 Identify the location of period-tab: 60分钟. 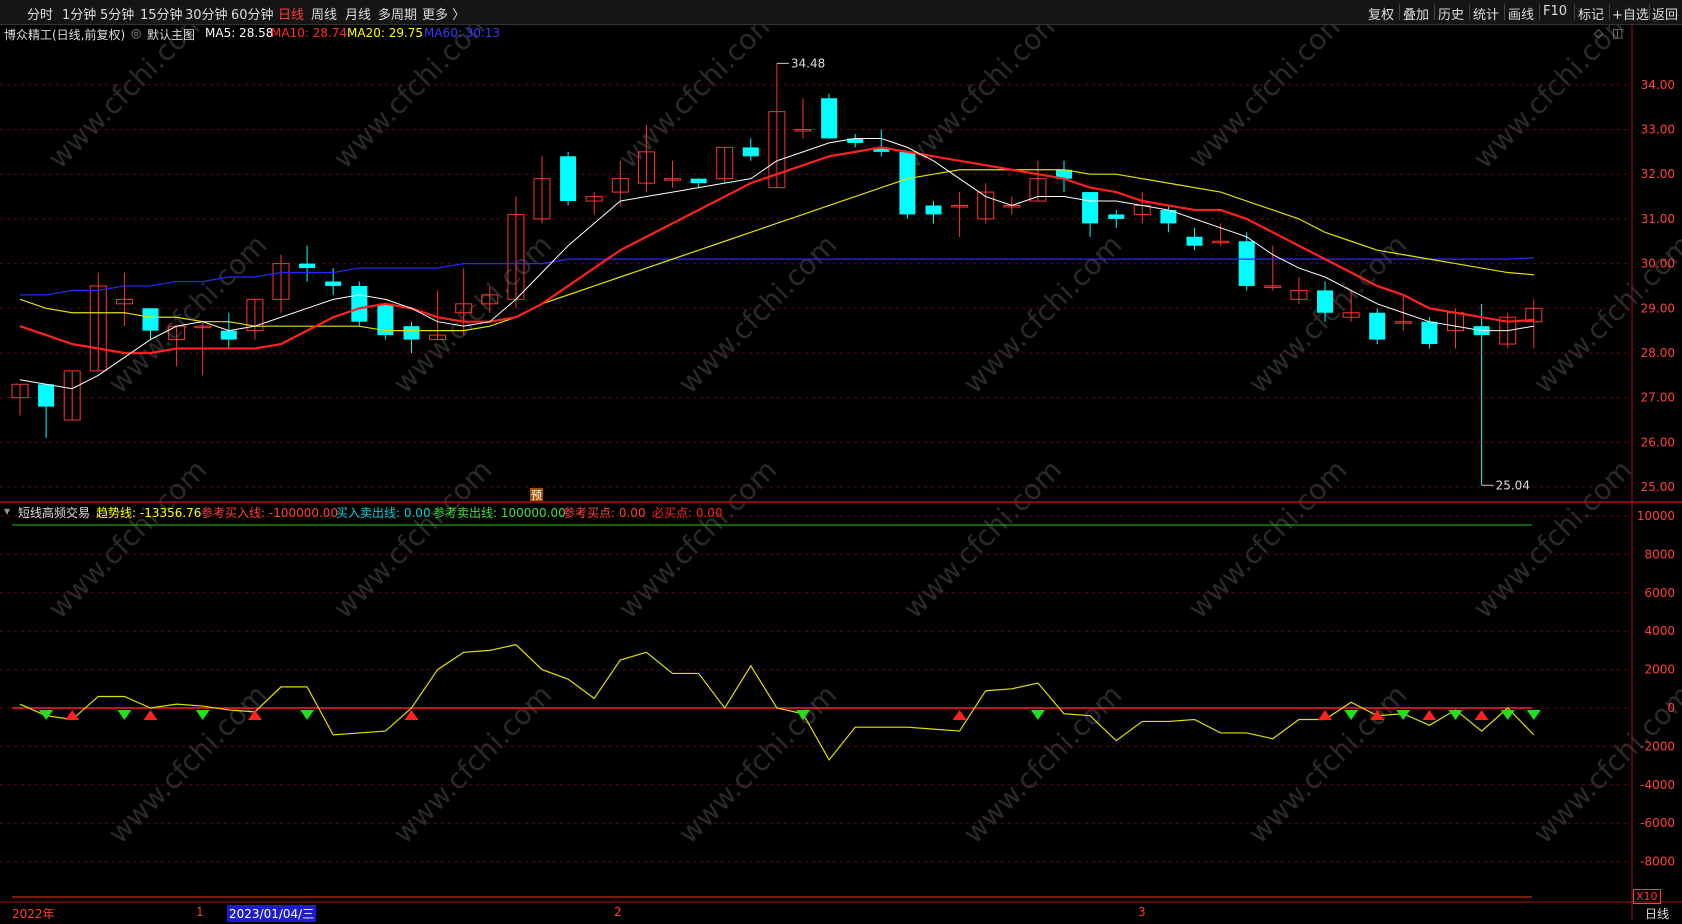
(252, 13).